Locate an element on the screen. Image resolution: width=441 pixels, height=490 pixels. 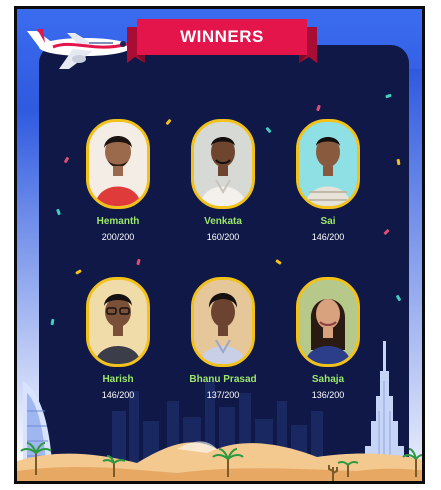
winners-banner: WINNERS is located at coordinates (222, 41).